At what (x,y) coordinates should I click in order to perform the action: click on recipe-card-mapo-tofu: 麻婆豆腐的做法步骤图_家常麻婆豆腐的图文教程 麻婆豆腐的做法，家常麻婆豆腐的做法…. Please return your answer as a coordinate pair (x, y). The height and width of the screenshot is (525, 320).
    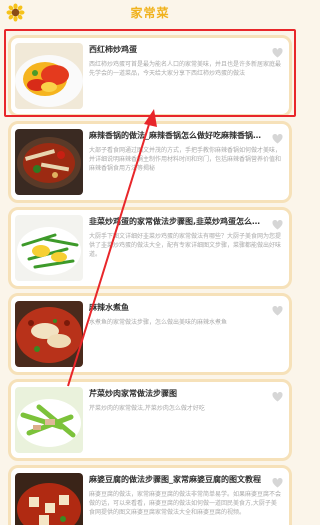
    Looking at the image, I should click on (150, 495).